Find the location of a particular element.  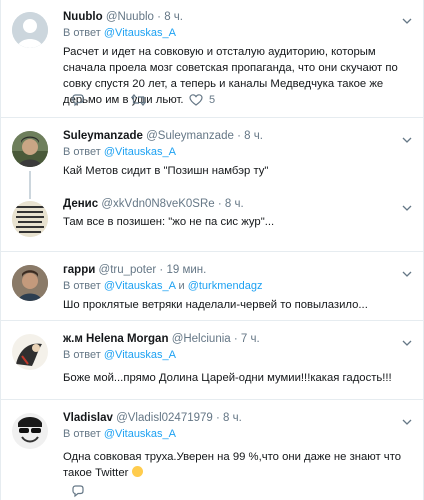

emoji-icon is located at coordinates (137, 471).